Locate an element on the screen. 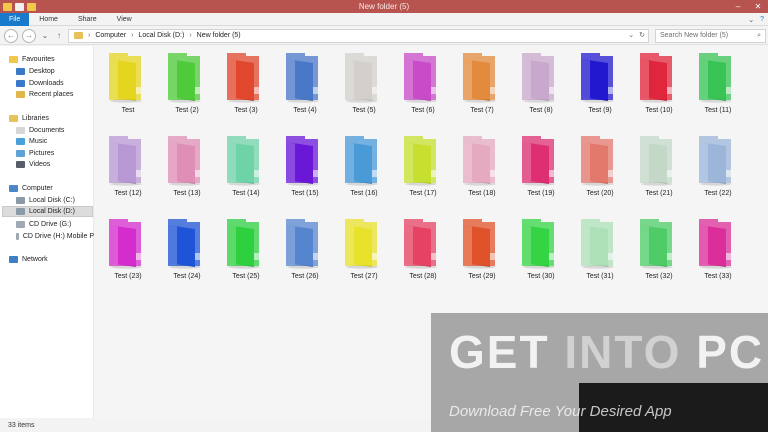 The height and width of the screenshot is (432, 768). up-arrow-icon: ↑ is located at coordinates (59, 35).